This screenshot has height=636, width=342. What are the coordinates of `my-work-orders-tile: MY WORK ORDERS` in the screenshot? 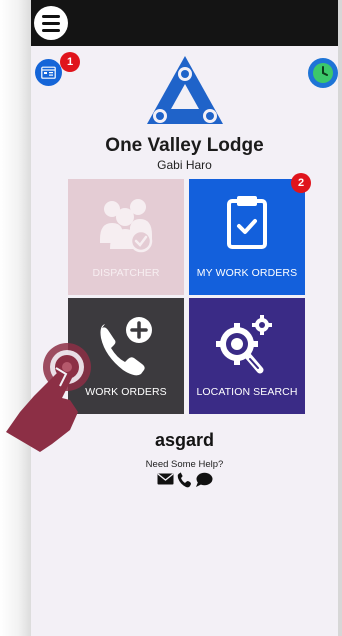 It's located at (247, 237).